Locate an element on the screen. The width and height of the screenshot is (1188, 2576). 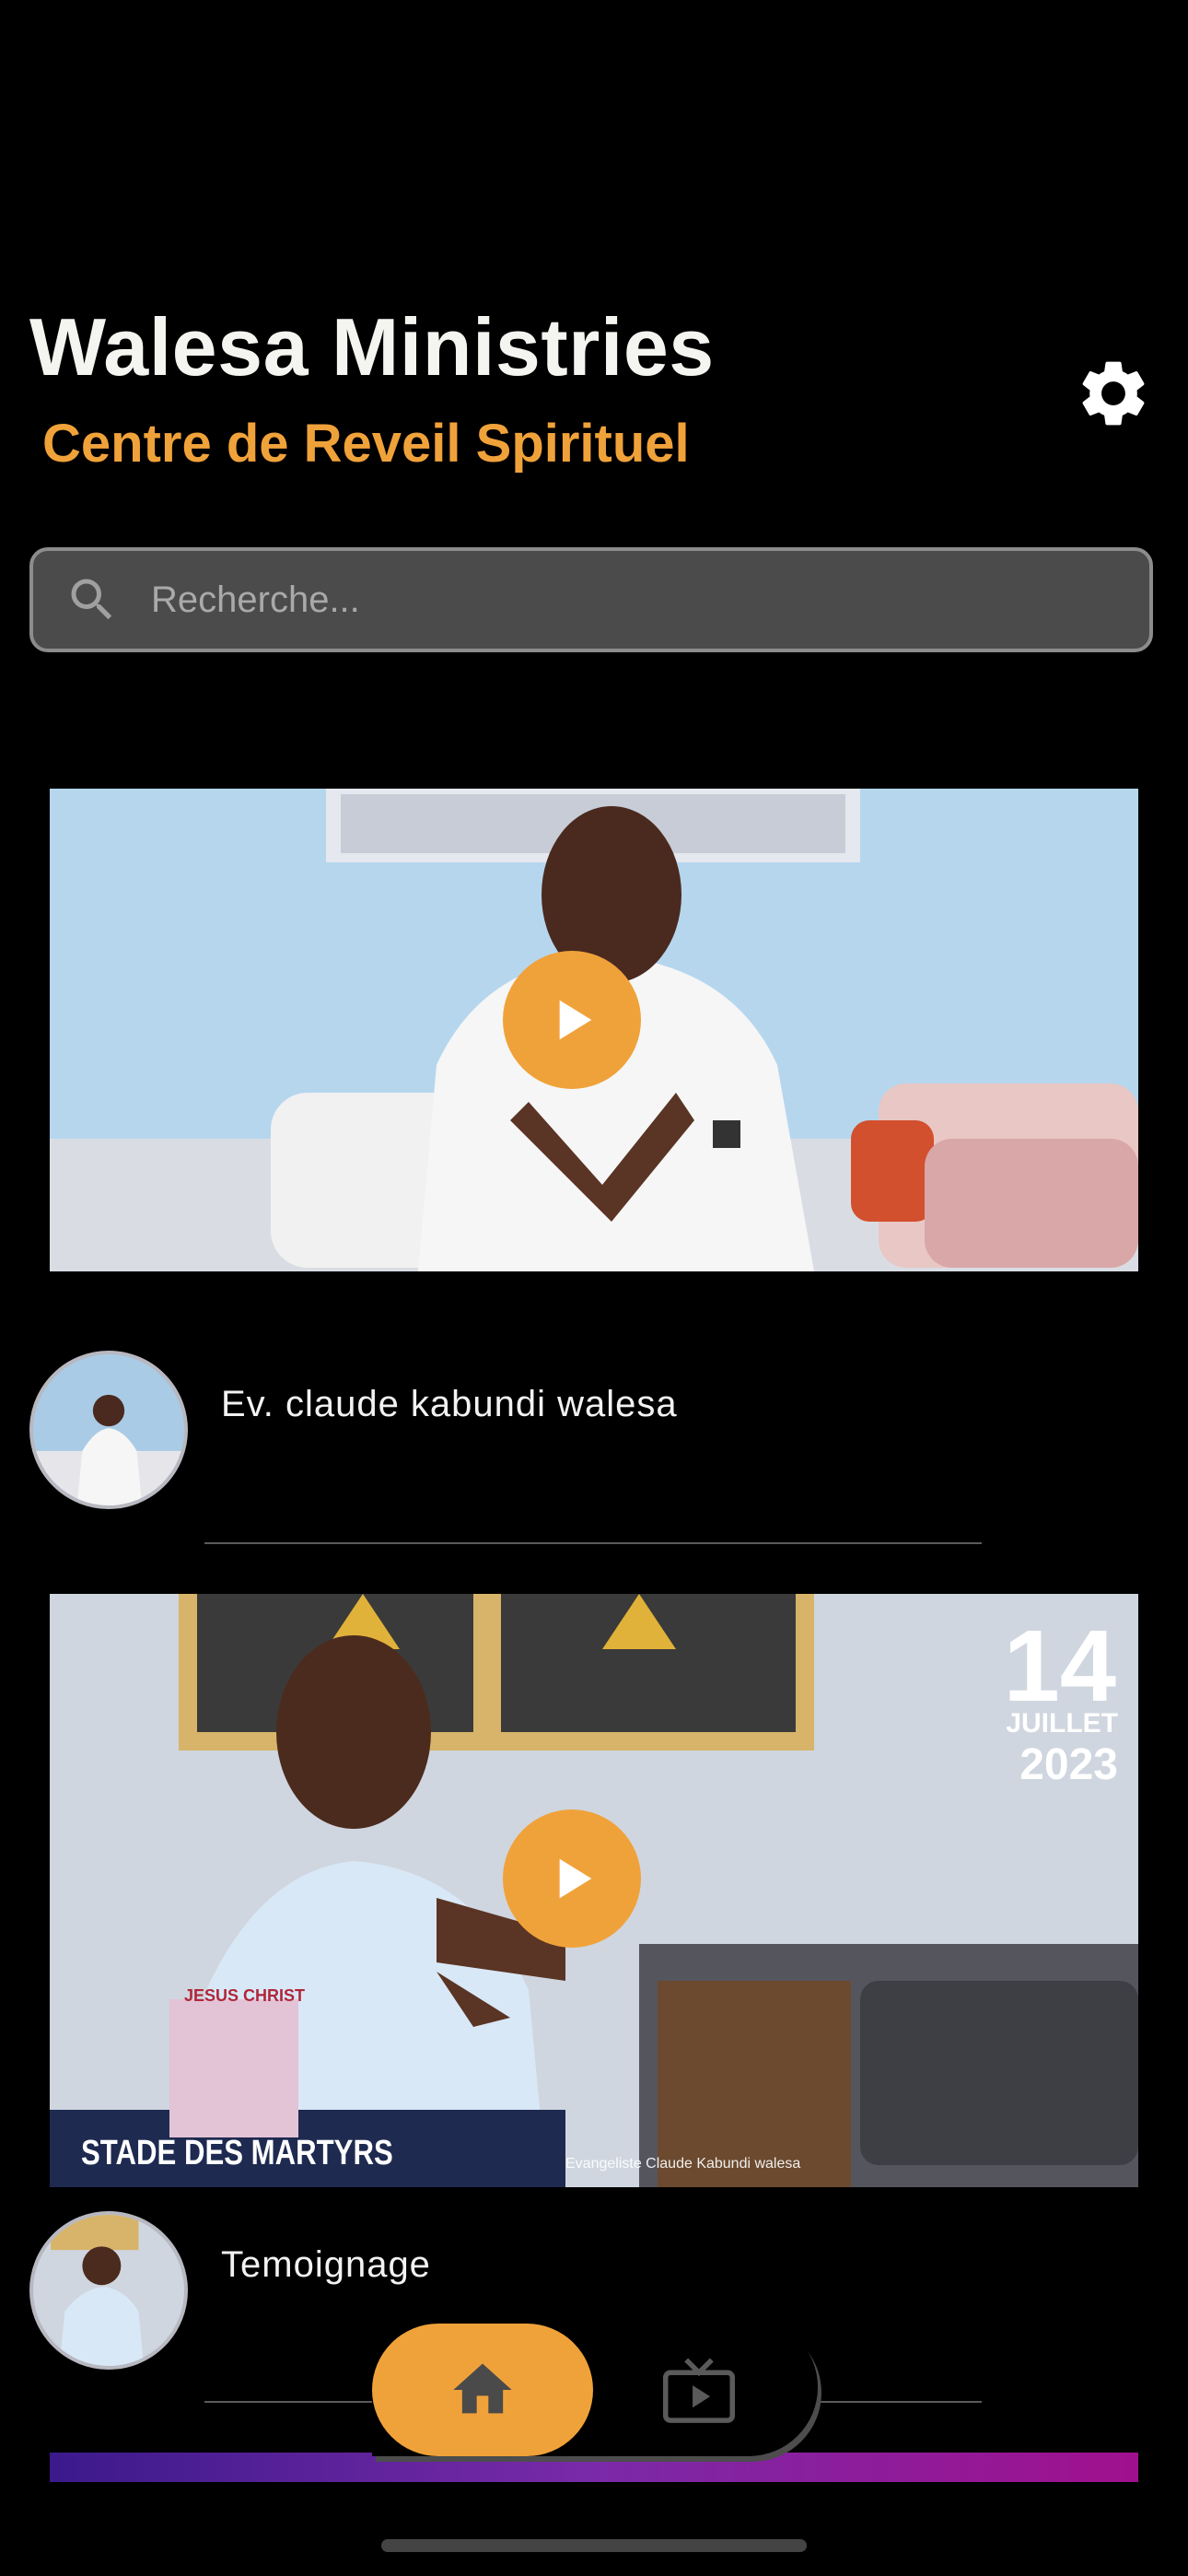
nav-home-button is located at coordinates (482, 2390).